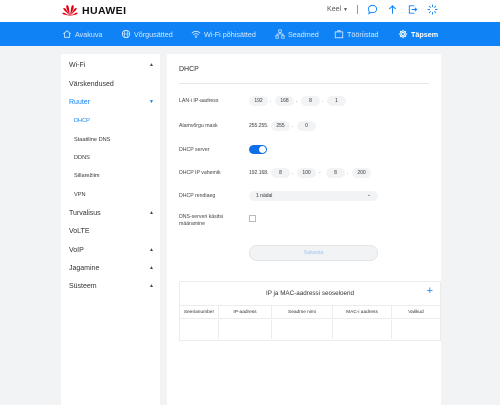  What do you see at coordinates (336, 101) in the screenshot?
I see `lan-ip-octet-4: 1` at bounding box center [336, 101].